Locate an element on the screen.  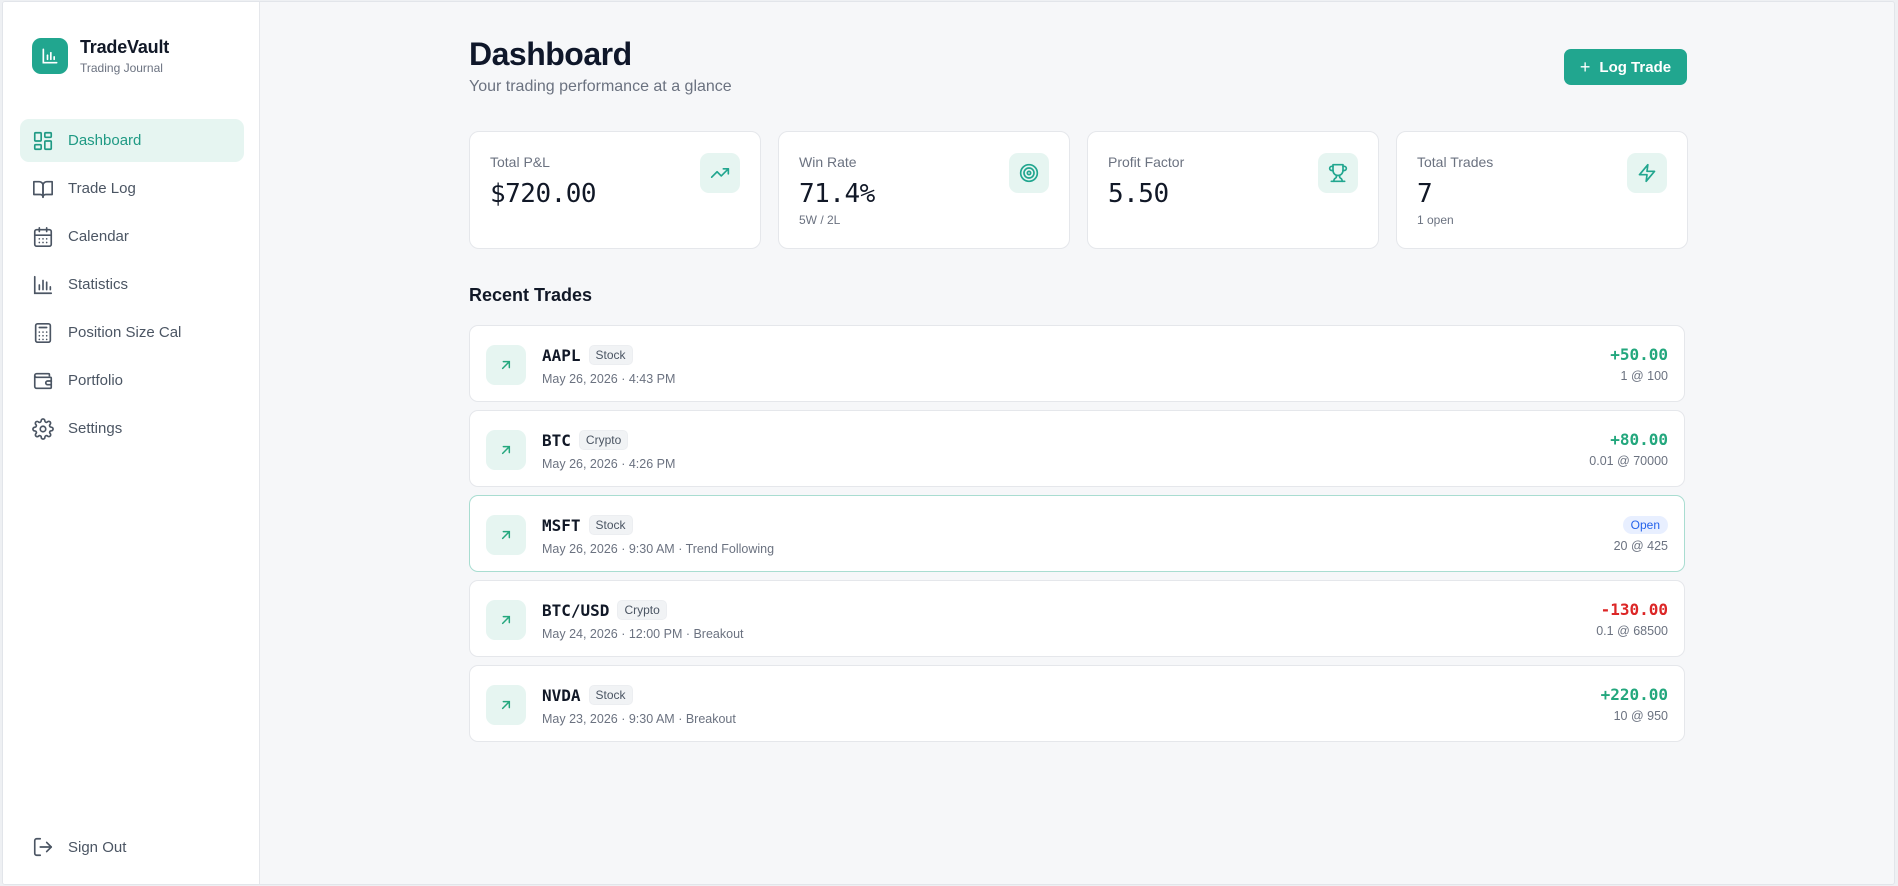
trade-qty: 1 @ 100 is located at coordinates (1644, 376).